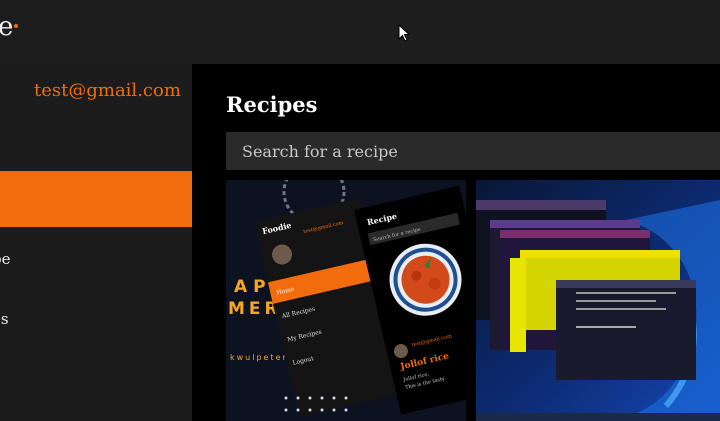 Image resolution: width=720 pixels, height=421 pixels. What do you see at coordinates (473, 151) in the screenshot?
I see `search-input` at bounding box center [473, 151].